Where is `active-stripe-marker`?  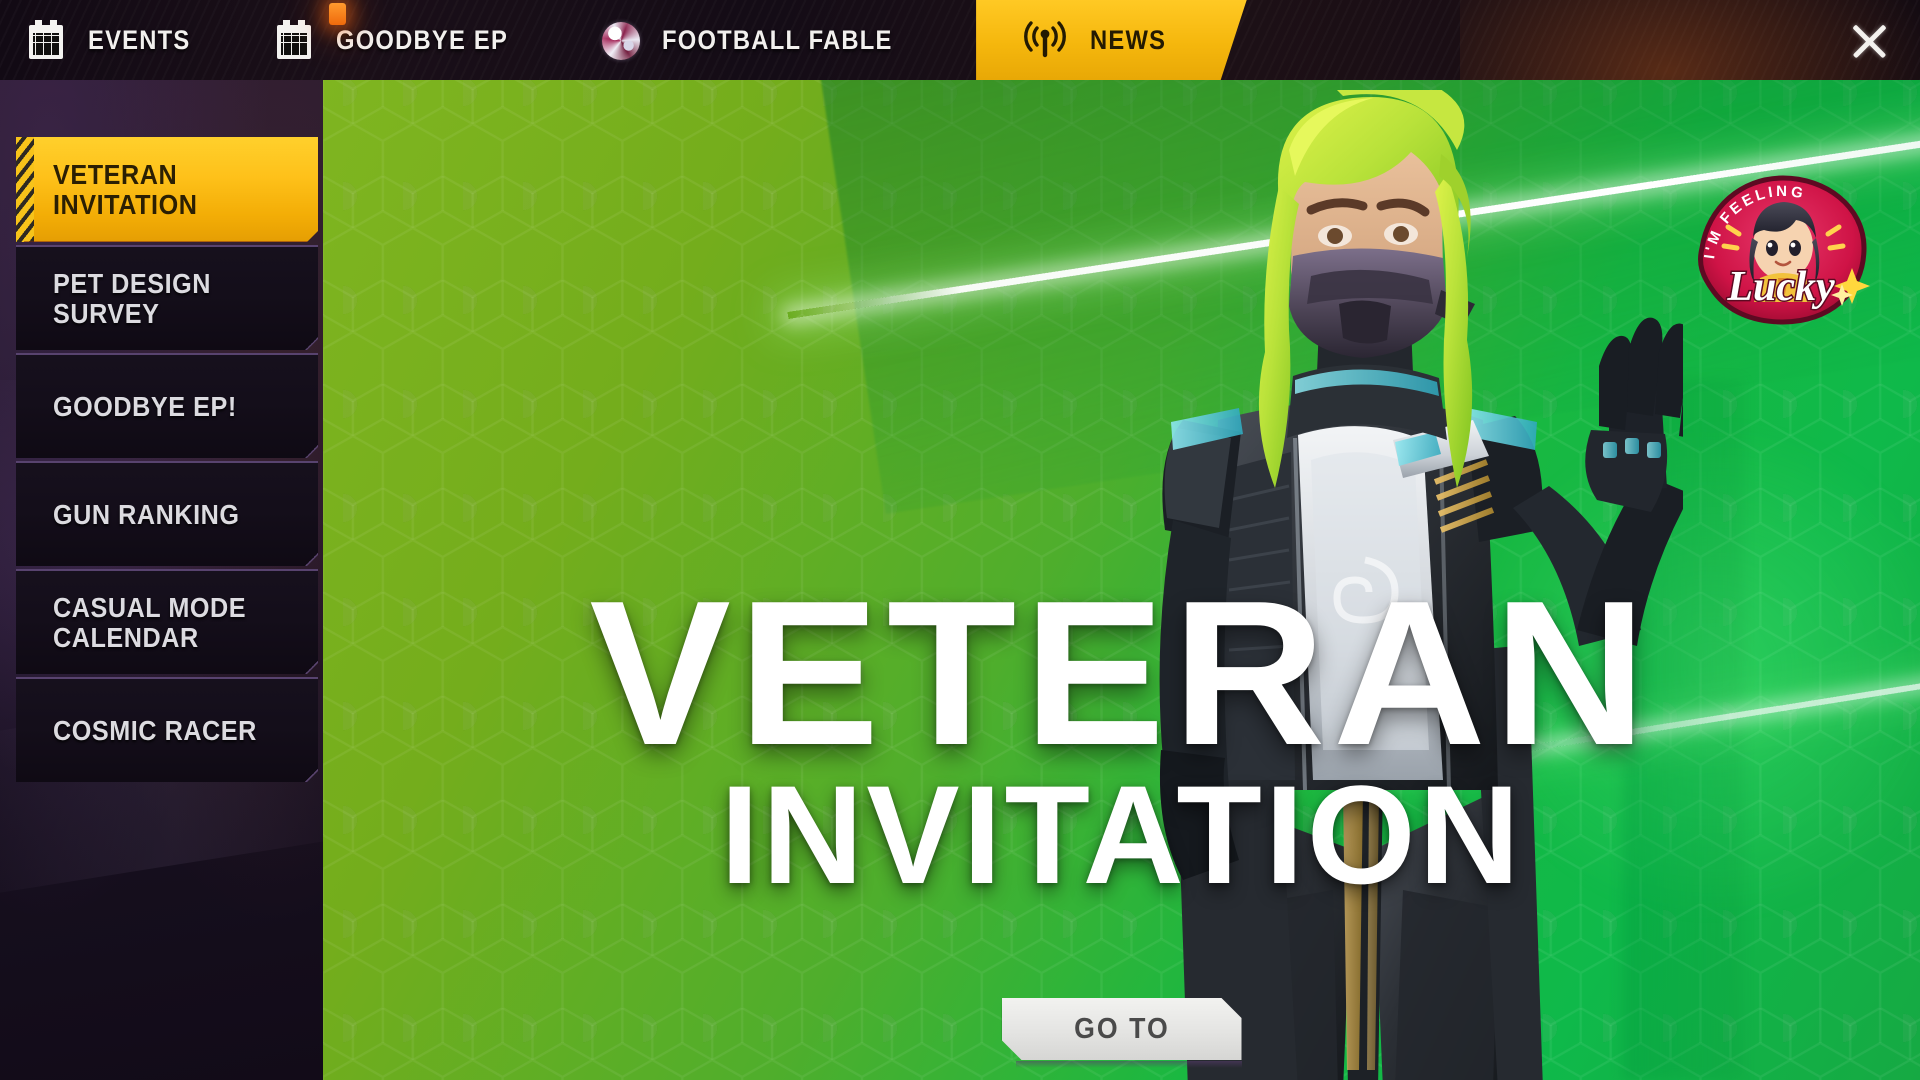 active-stripe-marker is located at coordinates (25, 189).